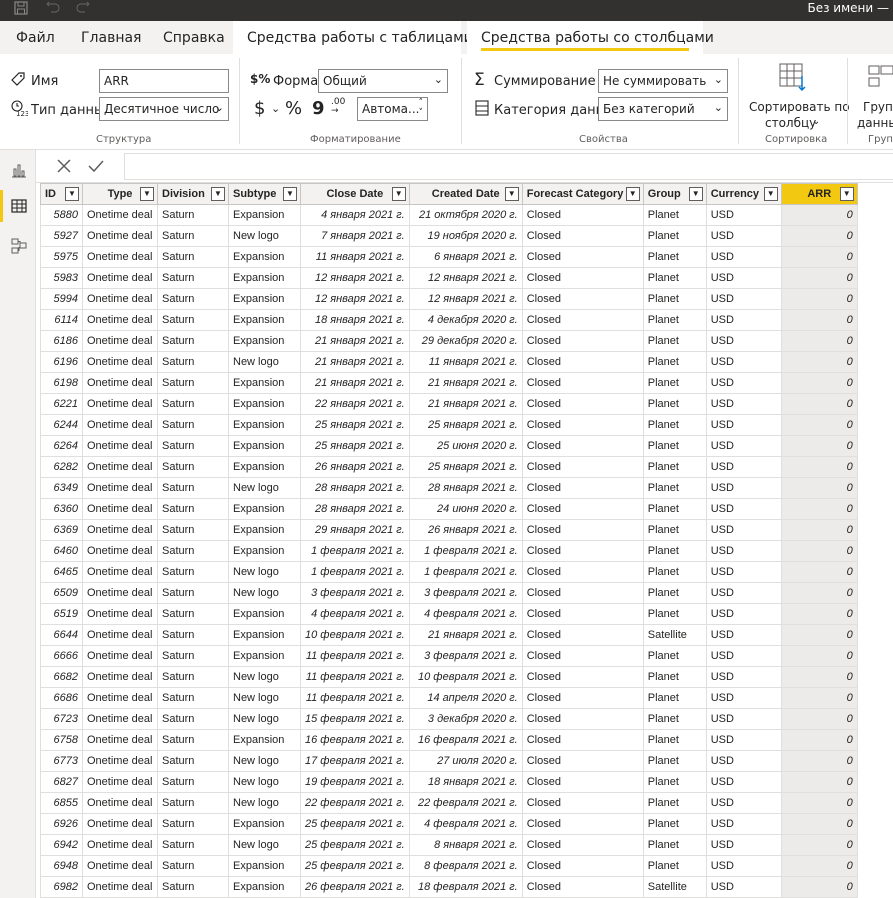  What do you see at coordinates (797, 95) in the screenshot?
I see `sort-by-column-button: Сортировать по столбцу ⌄` at bounding box center [797, 95].